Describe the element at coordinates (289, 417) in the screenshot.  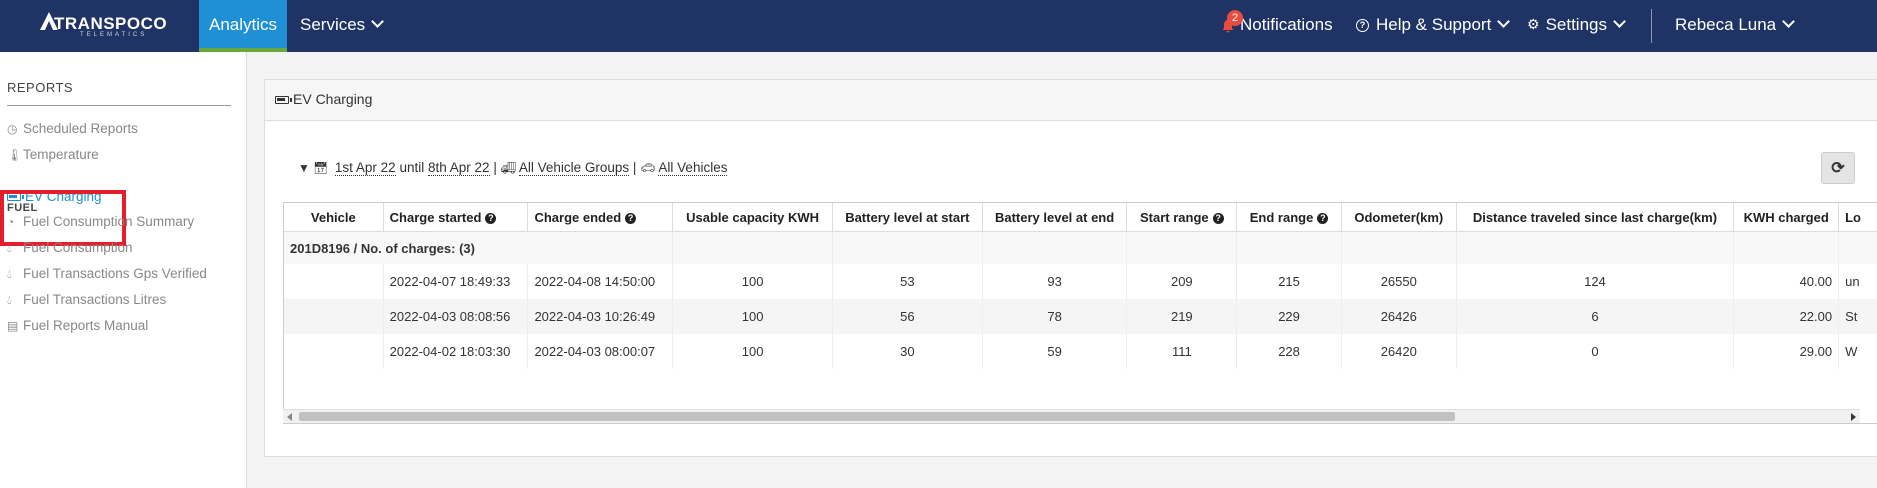
I see `scroll-left-arrow-icon` at that location.